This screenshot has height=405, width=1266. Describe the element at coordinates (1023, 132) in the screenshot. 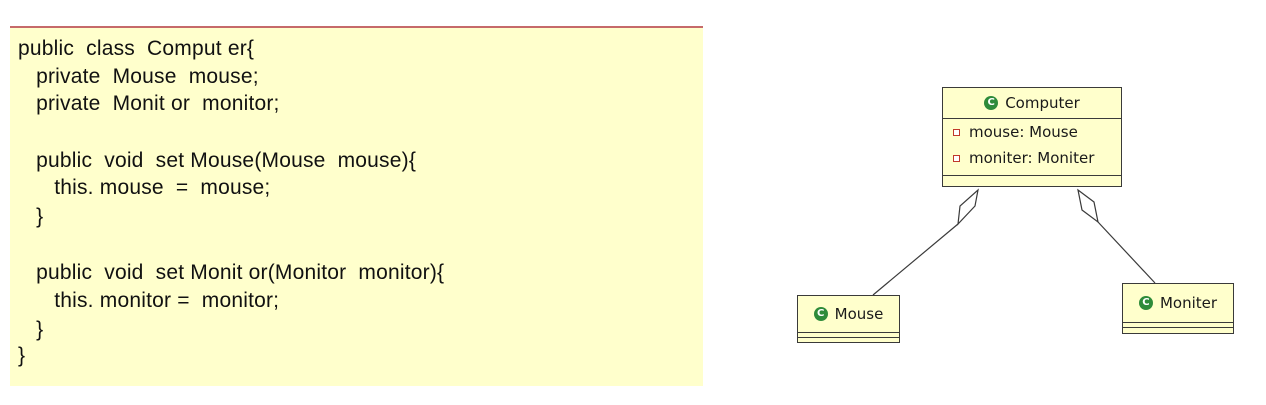

I see `field-label: mouse: Mouse` at that location.